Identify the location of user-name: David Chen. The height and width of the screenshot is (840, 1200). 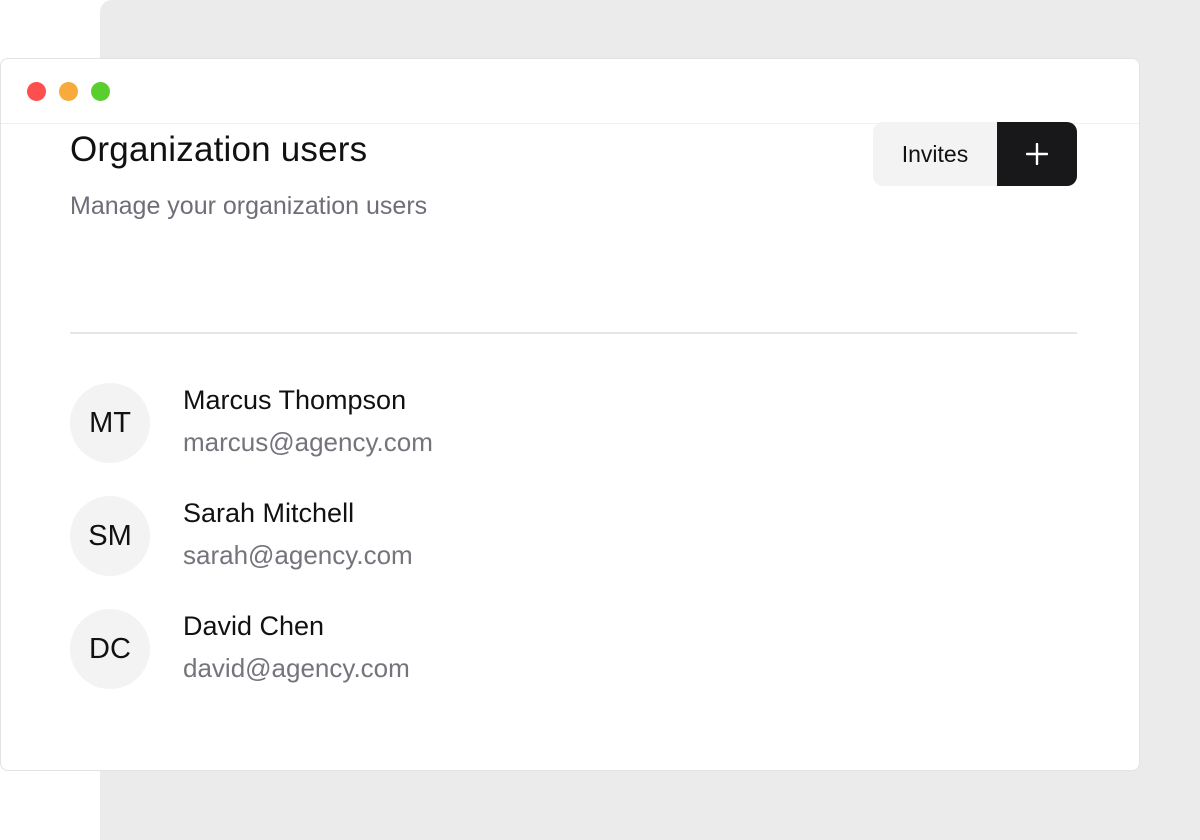
(254, 626).